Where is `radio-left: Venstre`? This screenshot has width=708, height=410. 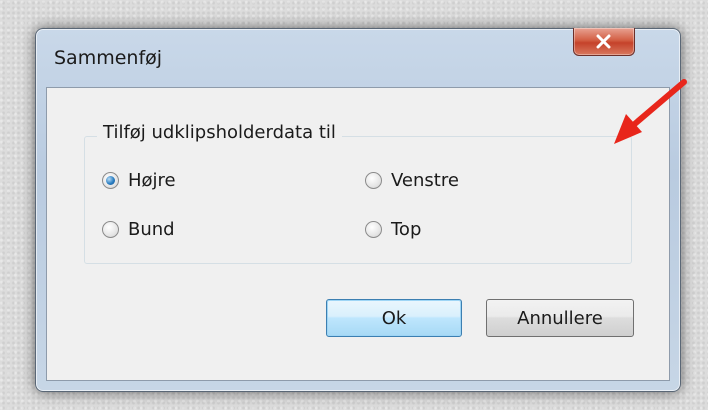 radio-left: Venstre is located at coordinates (412, 180).